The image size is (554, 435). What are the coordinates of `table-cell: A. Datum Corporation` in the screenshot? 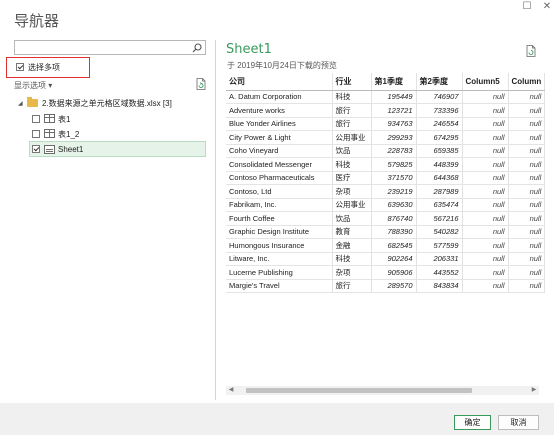 It's located at (279, 97).